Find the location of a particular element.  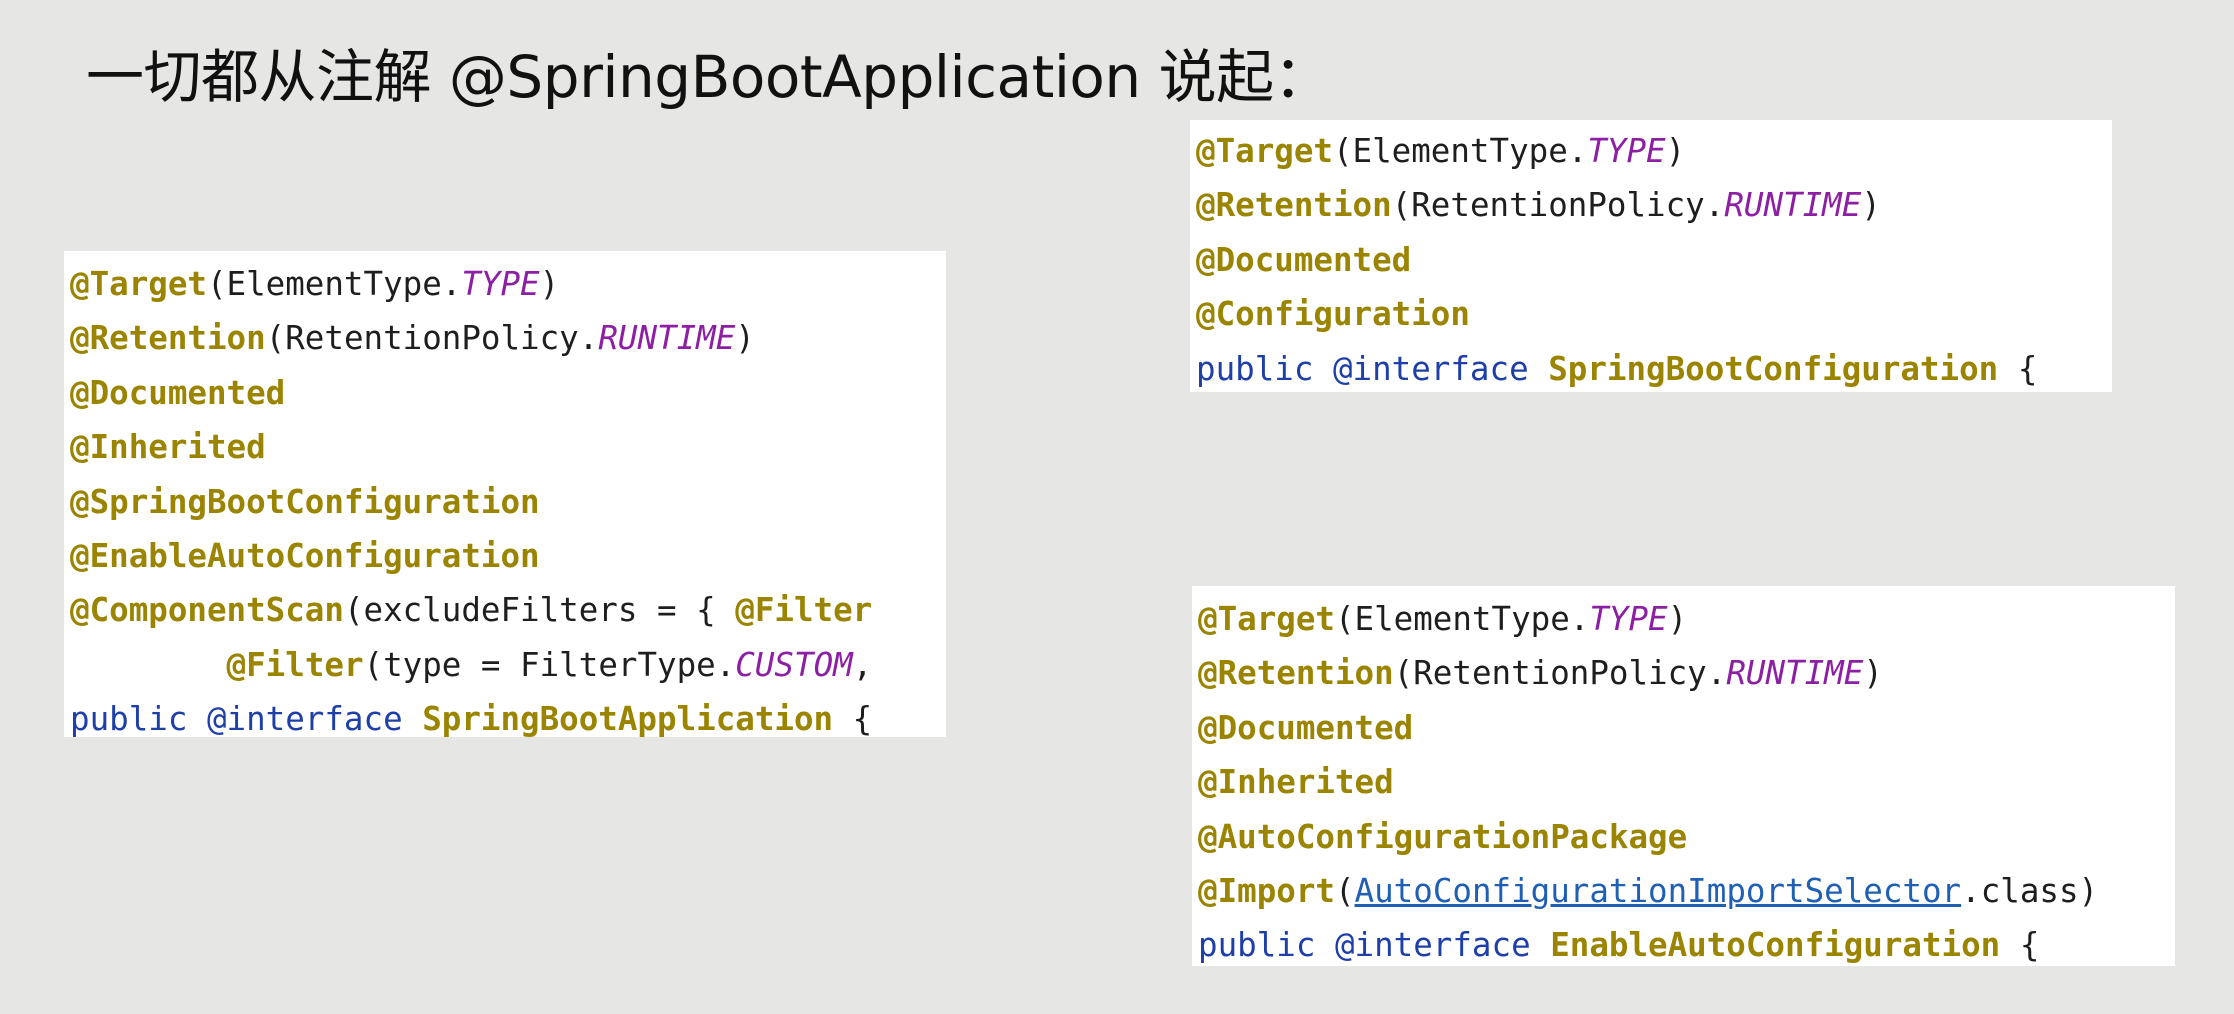

code-line: @EnableAutoConfiguration is located at coordinates (505, 556).